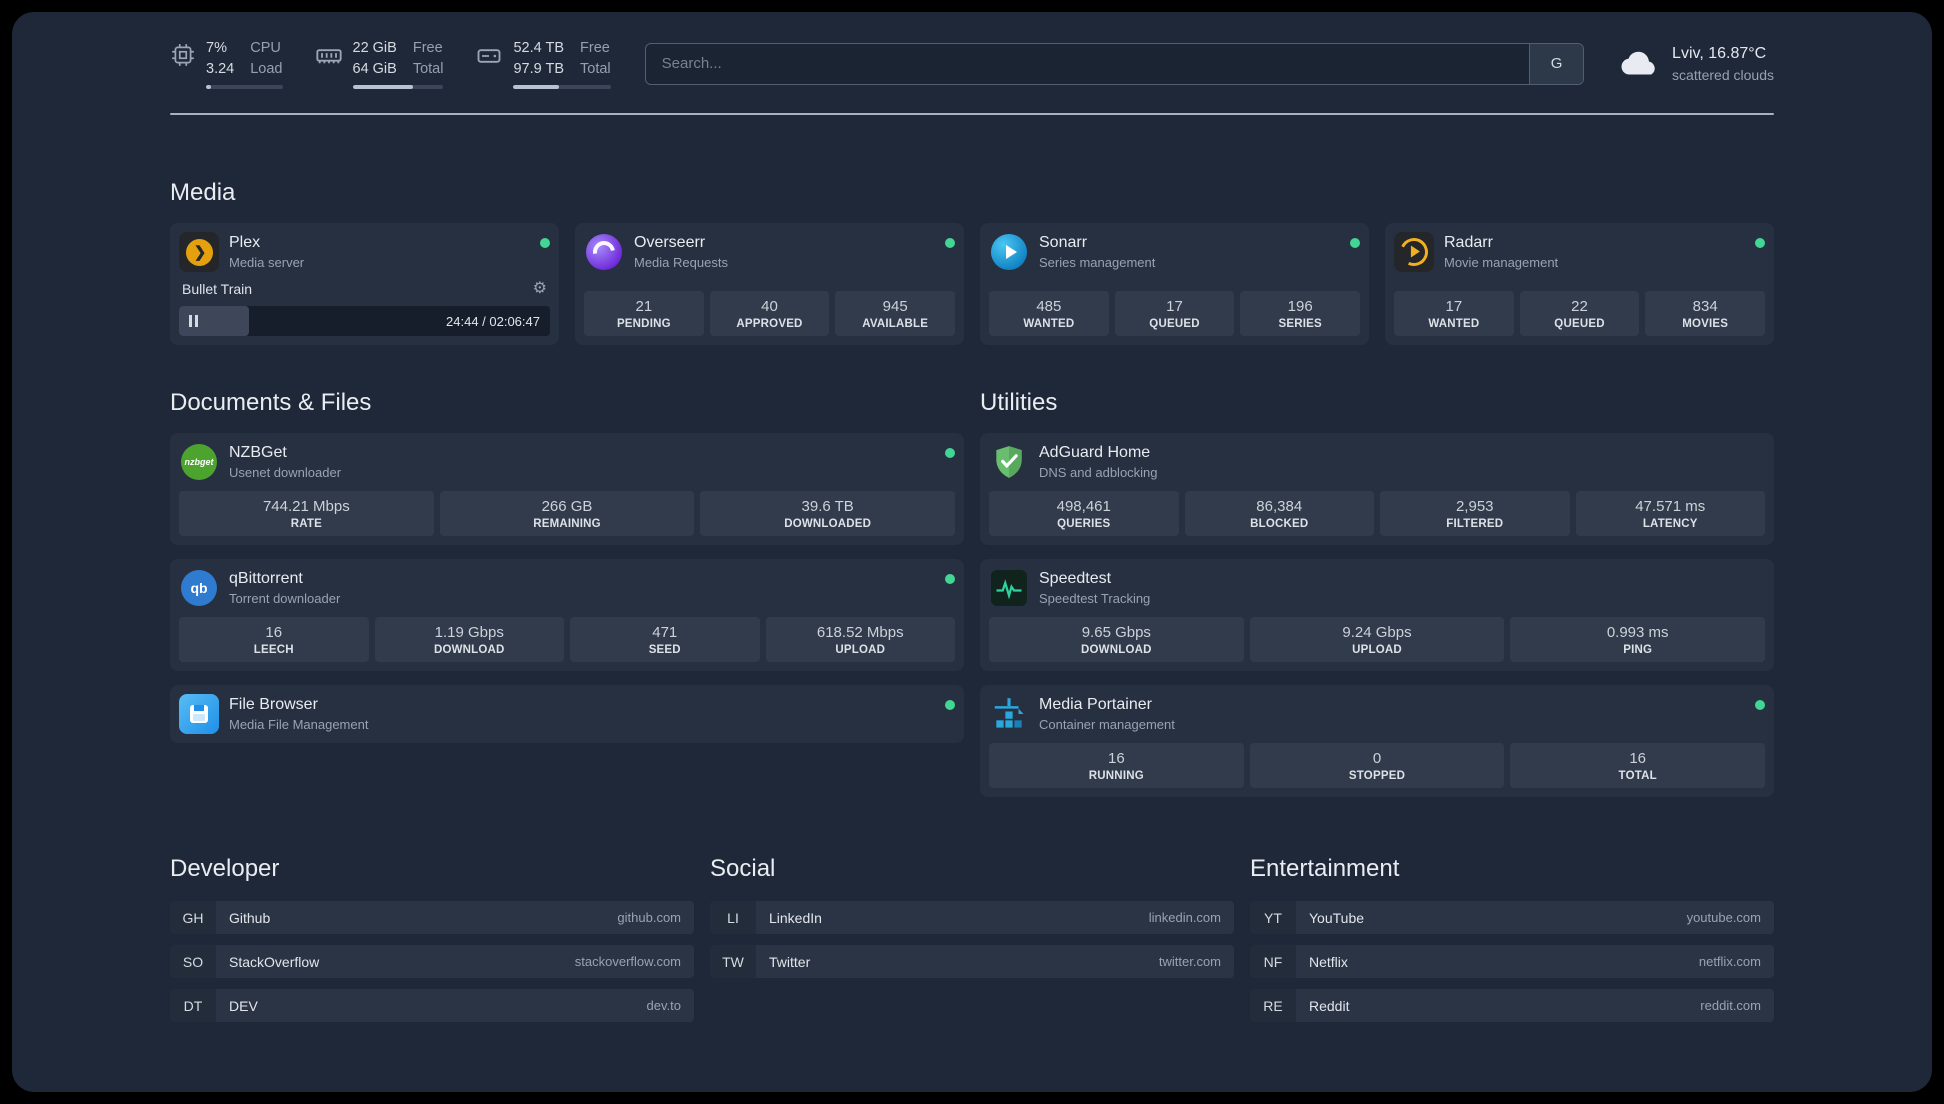  I want to click on gear-icon: ⚙, so click(540, 289).